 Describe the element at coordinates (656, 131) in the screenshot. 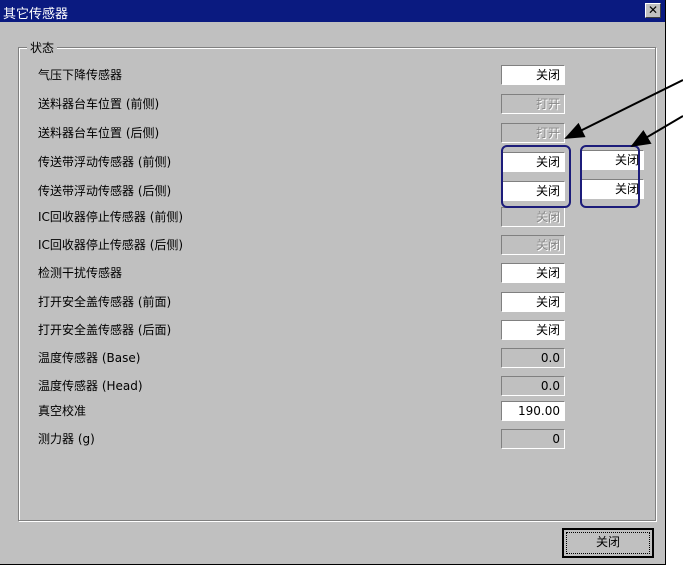

I see `arrow-to-right-box` at that location.